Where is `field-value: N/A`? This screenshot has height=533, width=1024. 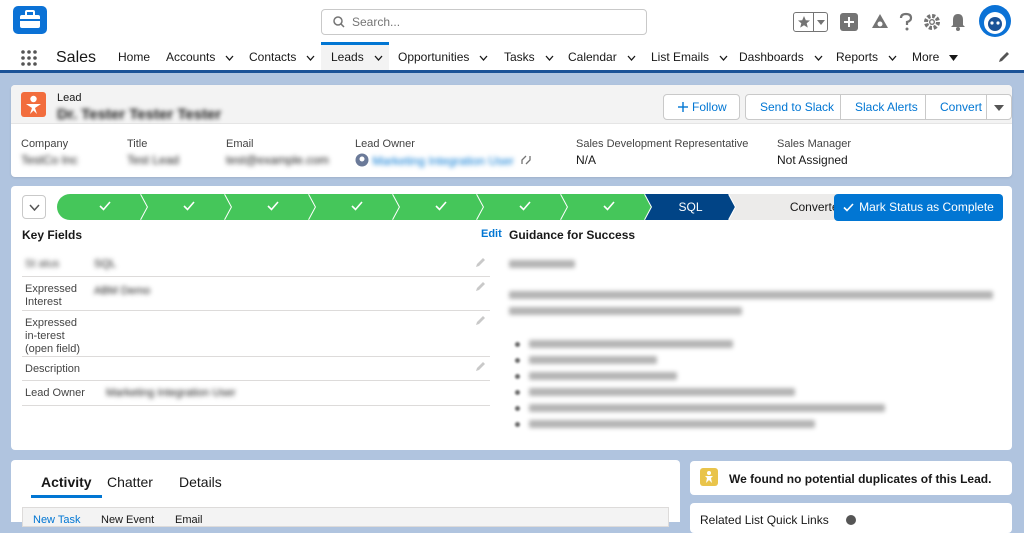
field-value: N/A is located at coordinates (586, 160).